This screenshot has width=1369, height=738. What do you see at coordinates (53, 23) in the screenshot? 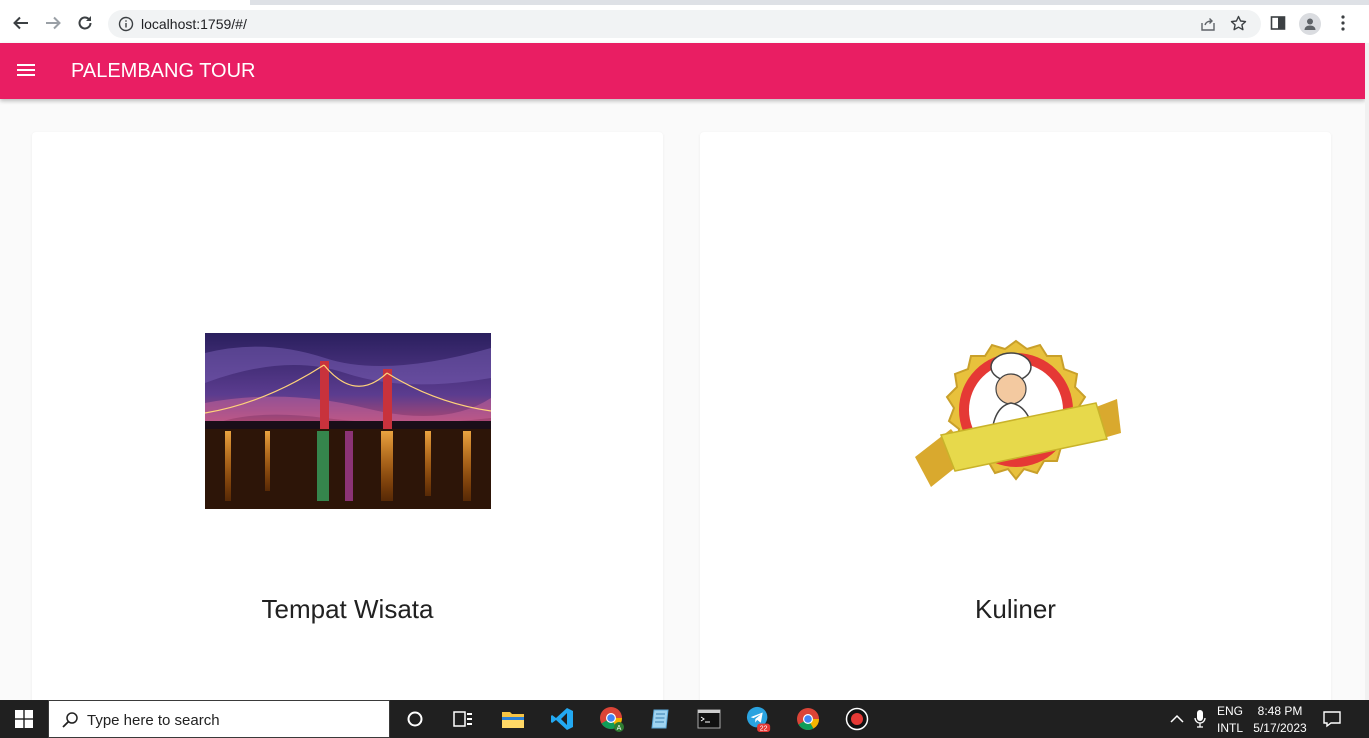
I see `forward-icon` at bounding box center [53, 23].